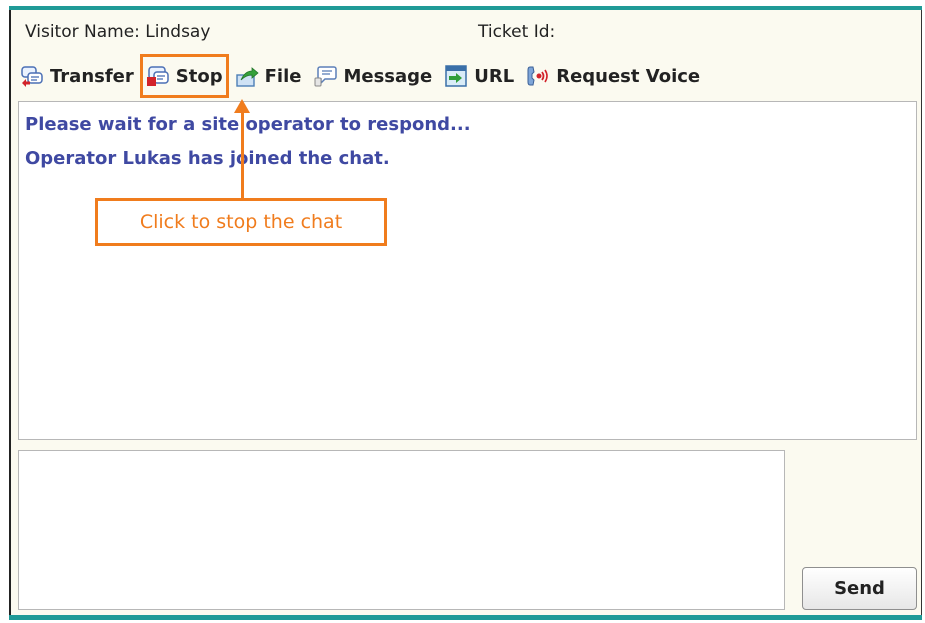 The image size is (925, 623). I want to click on transfer-button: Transfer, so click(77, 76).